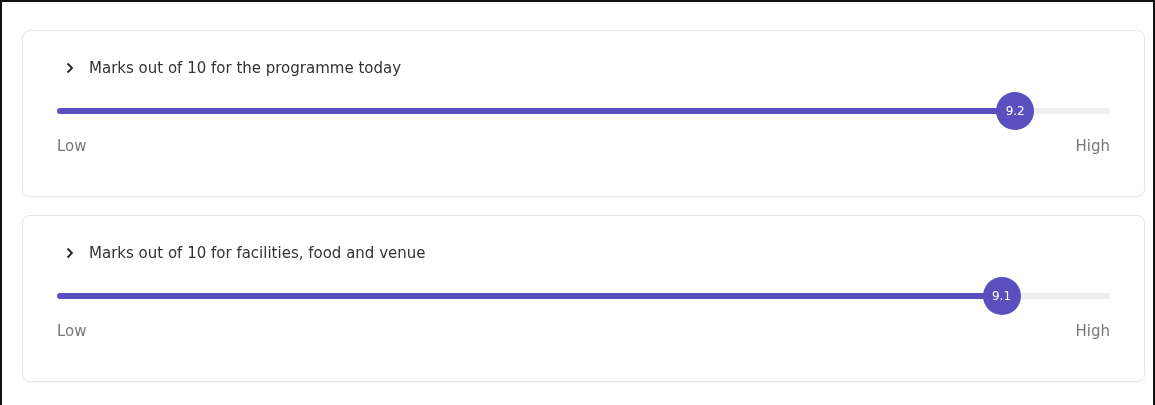 This screenshot has height=405, width=1155. Describe the element at coordinates (257, 253) in the screenshot. I see `question-title: Marks out of 10 for facilities, food and venue` at that location.